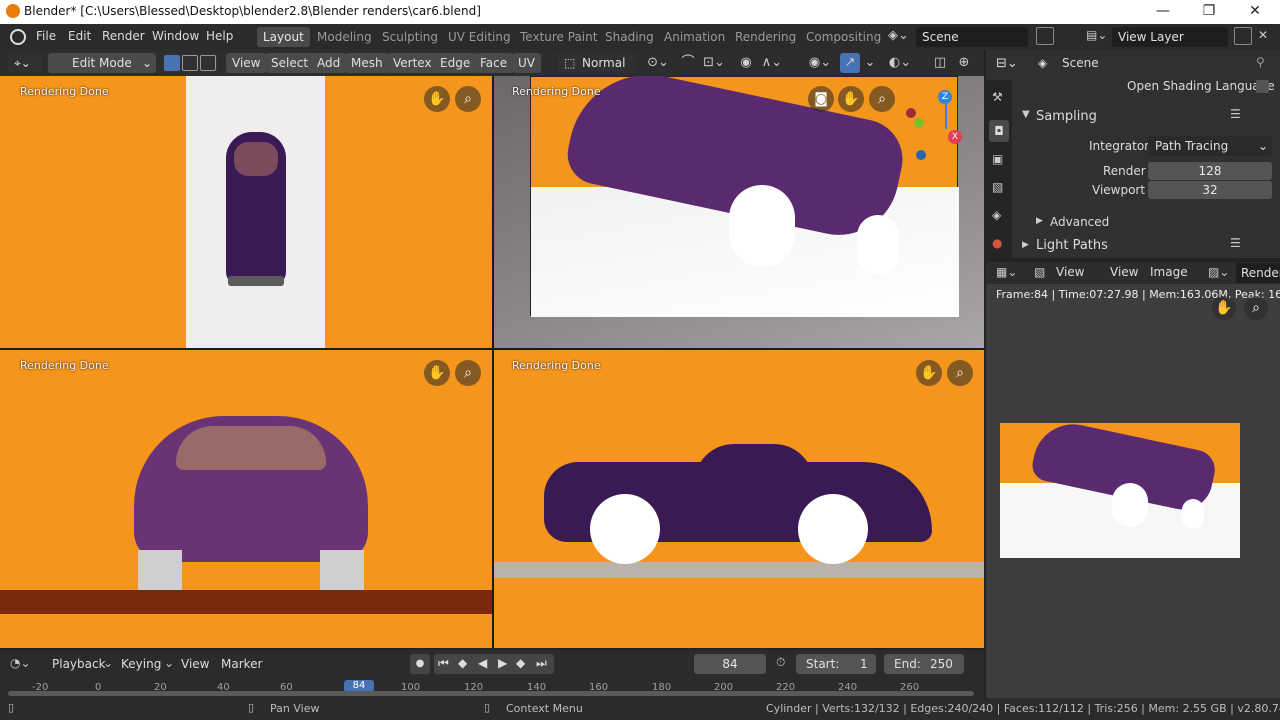  I want to click on tab-texture-paint: Texture Paint, so click(558, 37).